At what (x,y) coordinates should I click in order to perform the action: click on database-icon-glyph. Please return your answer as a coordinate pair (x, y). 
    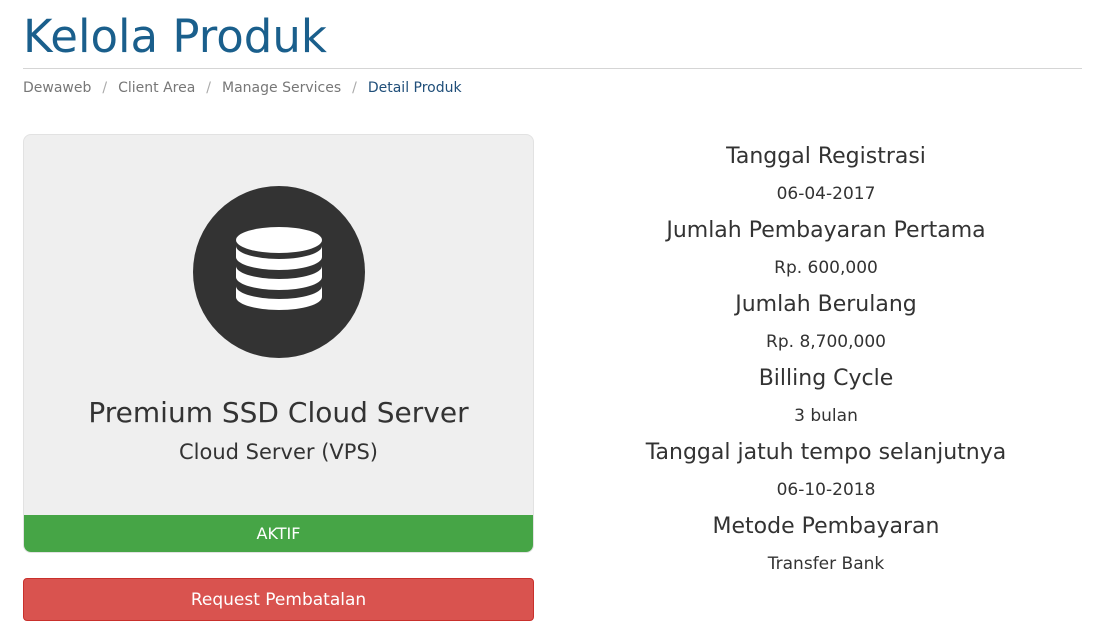
    Looking at the image, I should click on (279, 268).